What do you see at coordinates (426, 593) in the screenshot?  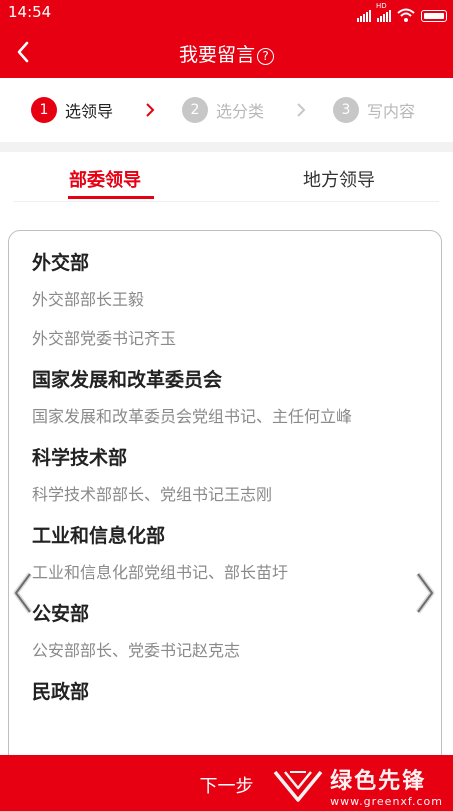 I see `next-chevron-icon` at bounding box center [426, 593].